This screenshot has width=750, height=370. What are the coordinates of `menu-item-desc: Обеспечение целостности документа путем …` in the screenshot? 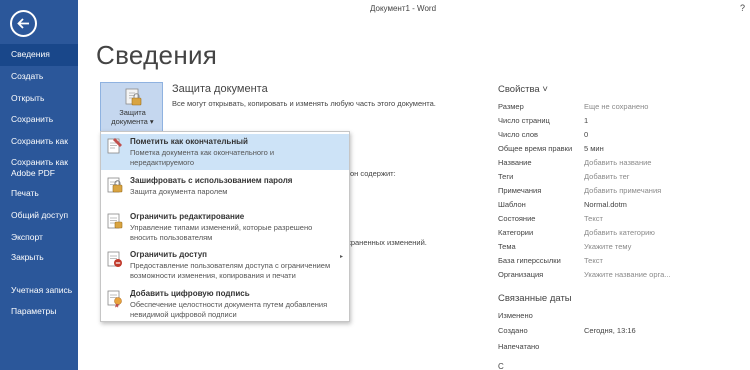 It's located at (229, 309).